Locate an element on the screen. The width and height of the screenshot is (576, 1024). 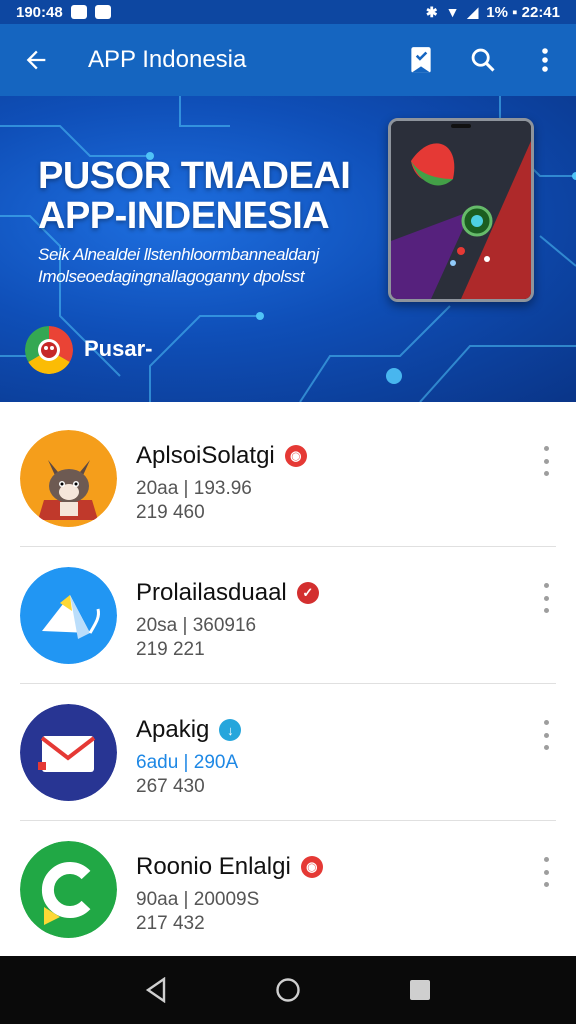
list-item: AplsoiSolatgi ◉ 20aa | 193.96 219 460 is located at coordinates (288, 478).